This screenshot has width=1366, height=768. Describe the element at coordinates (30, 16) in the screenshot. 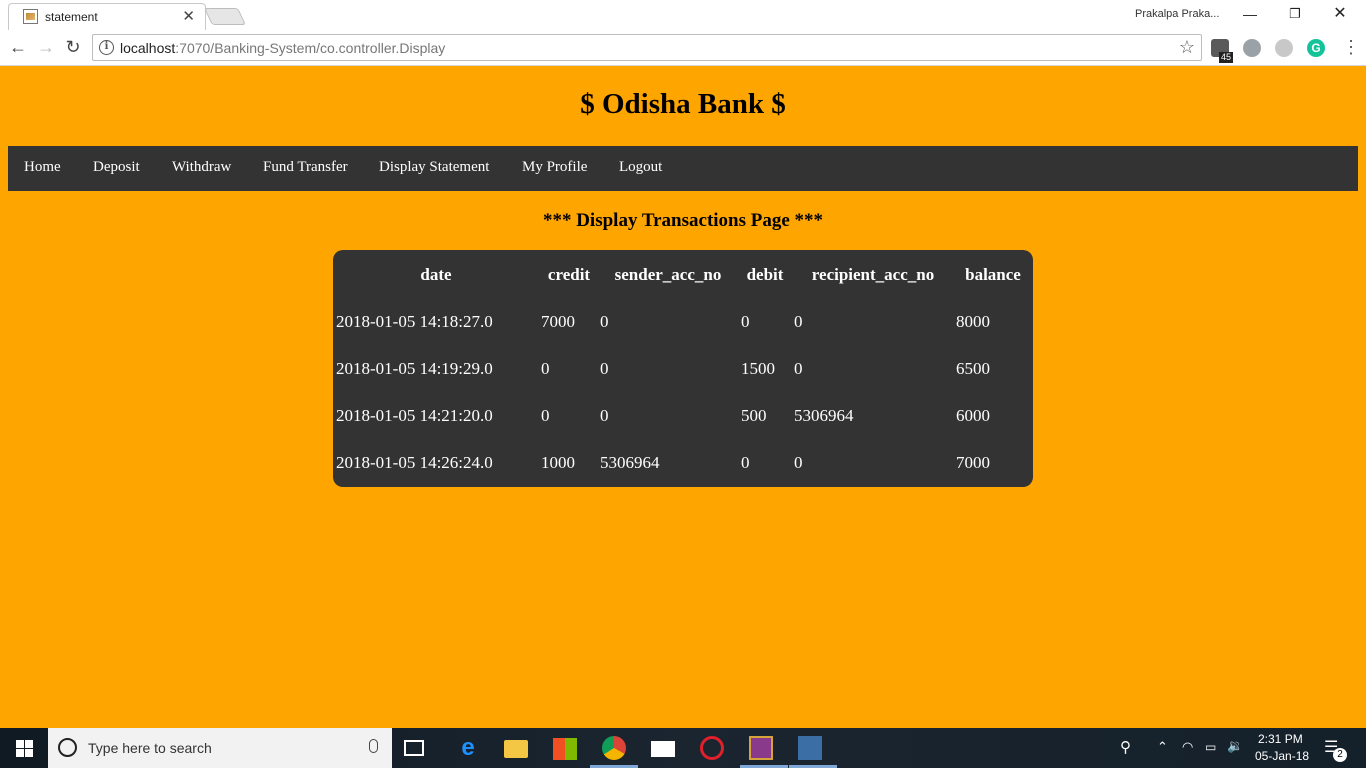

I see `favicon-icon` at that location.